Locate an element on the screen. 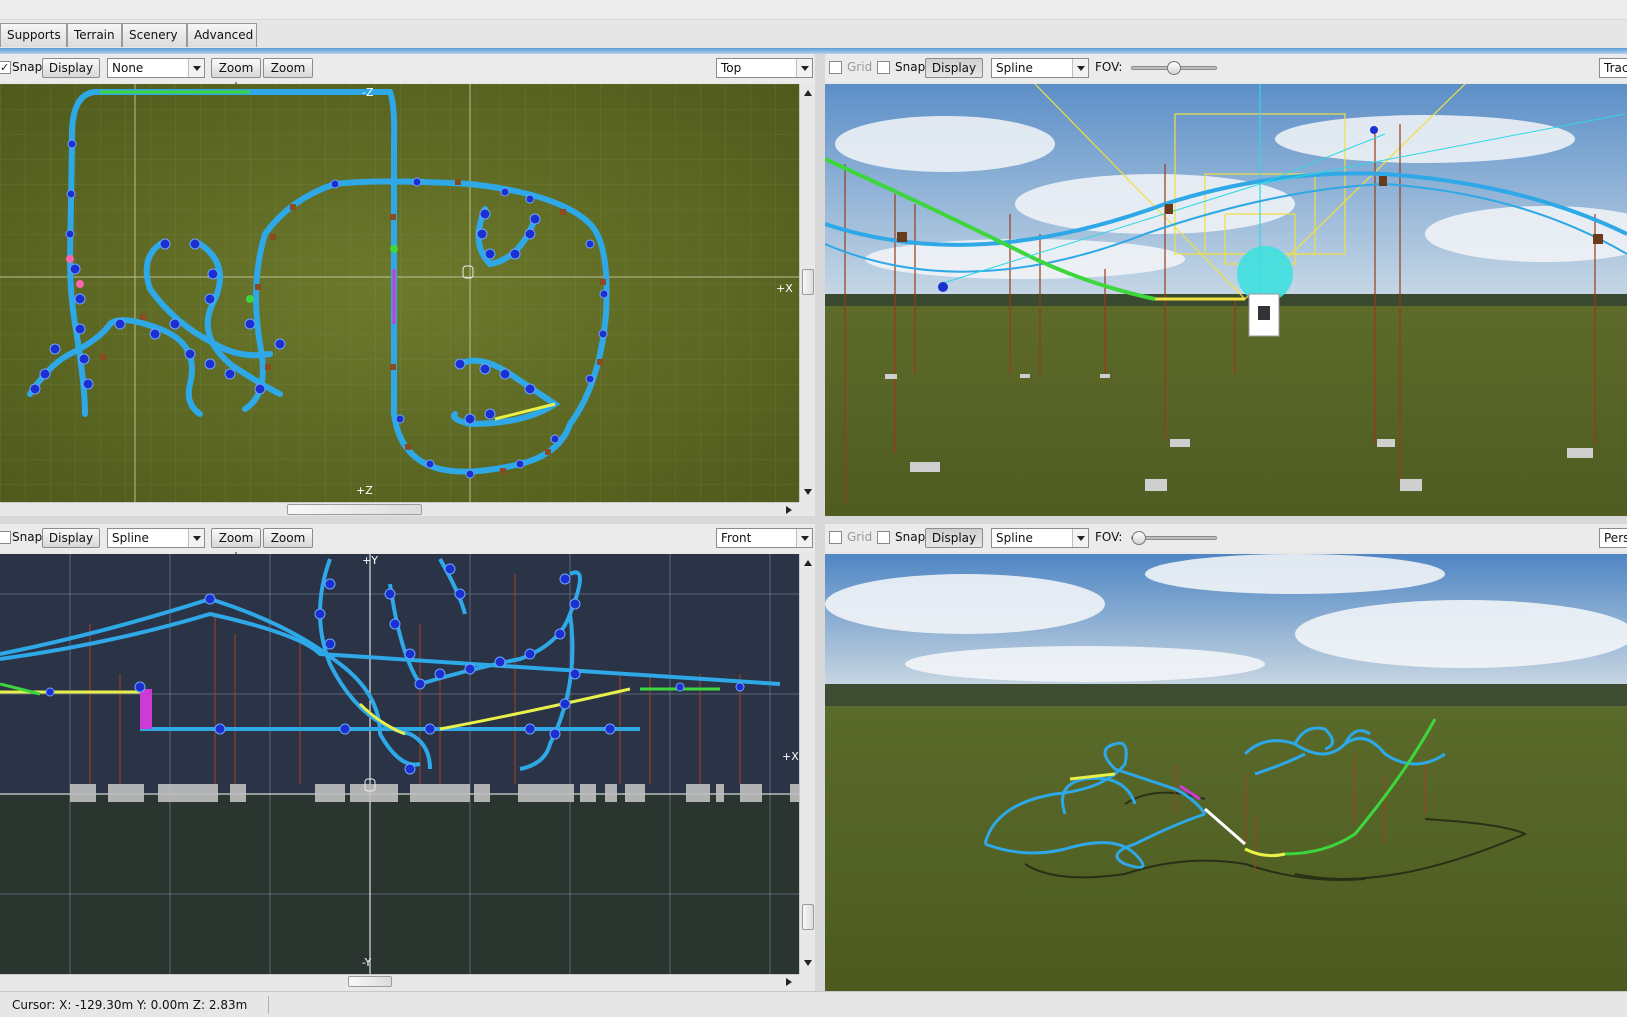 Image resolution: width=1627 pixels, height=1017 pixels. display-mode-value: None is located at coordinates (128, 68).